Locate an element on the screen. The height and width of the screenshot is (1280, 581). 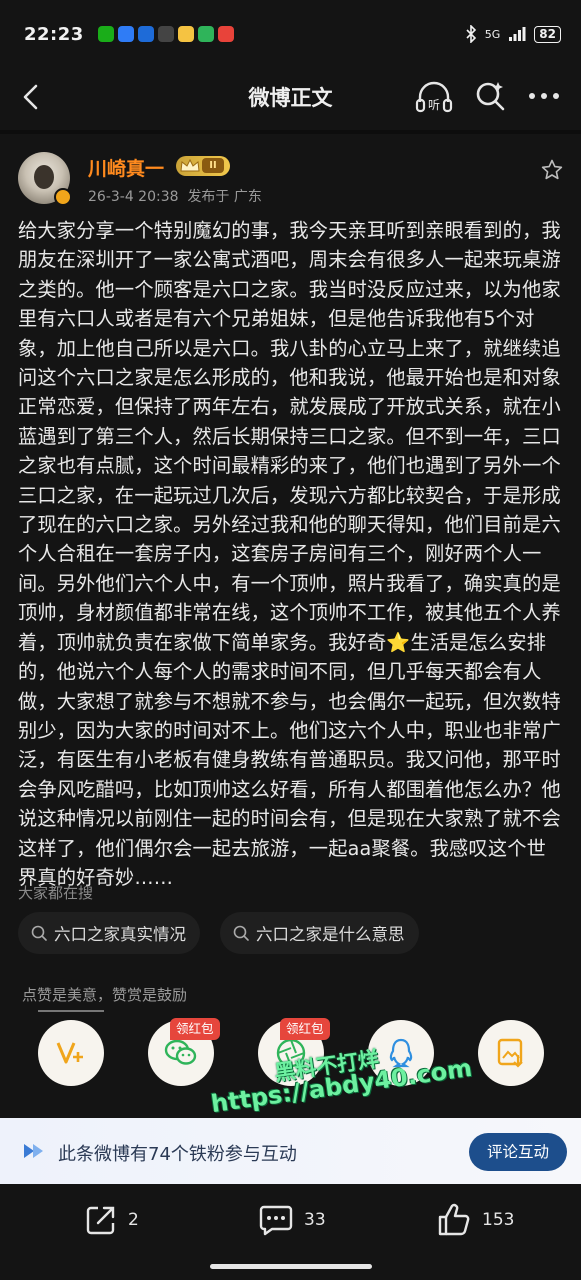
more-options-icon is located at coordinates (544, 96).